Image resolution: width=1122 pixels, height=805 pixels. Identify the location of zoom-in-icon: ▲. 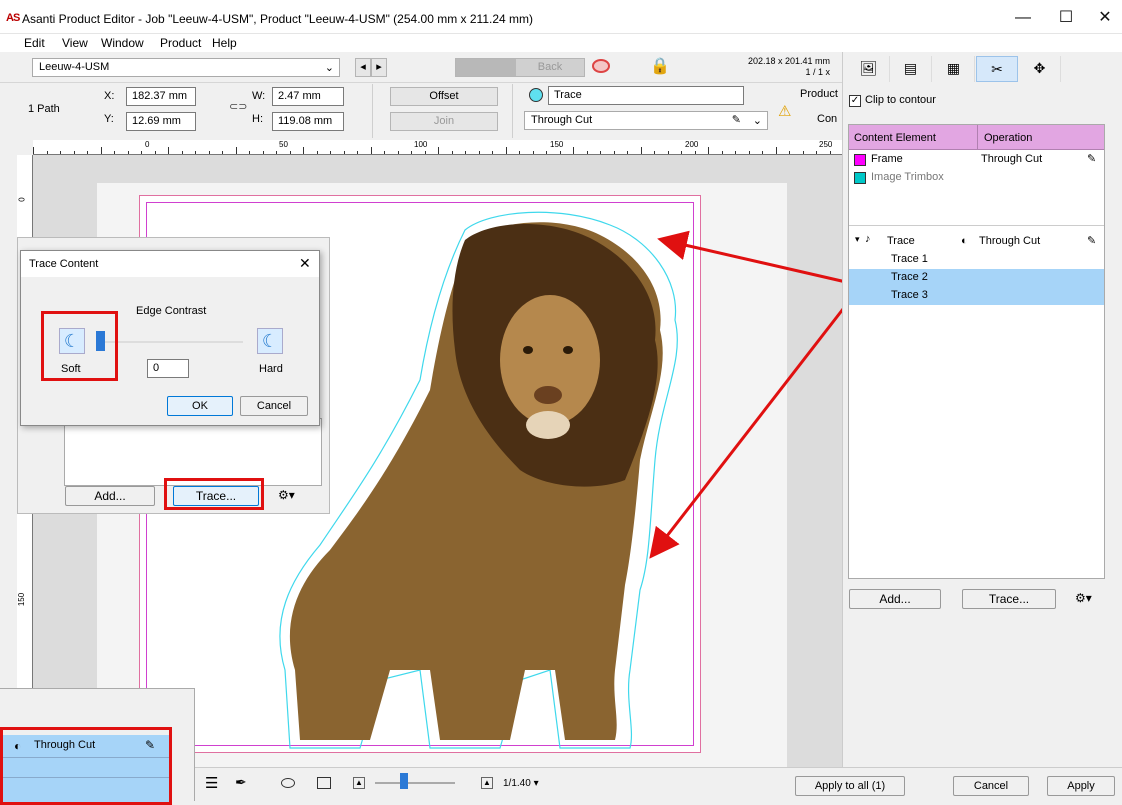
(487, 783).